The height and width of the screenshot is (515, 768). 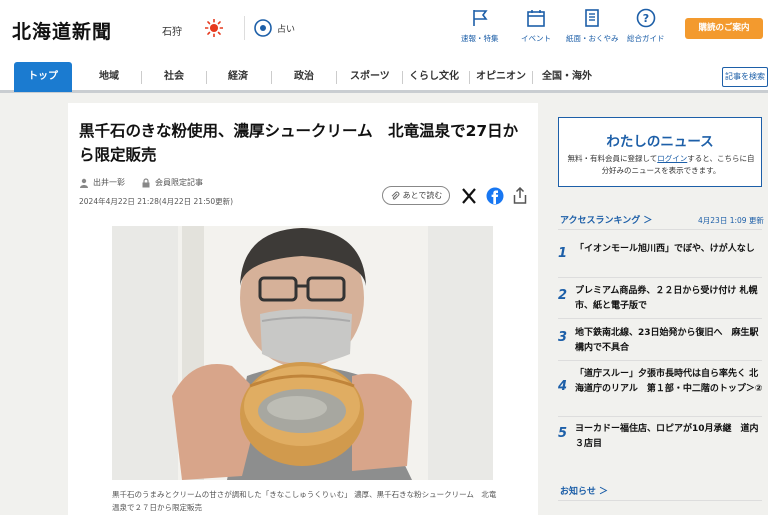 What do you see at coordinates (146, 182) in the screenshot?
I see `lock-icon` at bounding box center [146, 182].